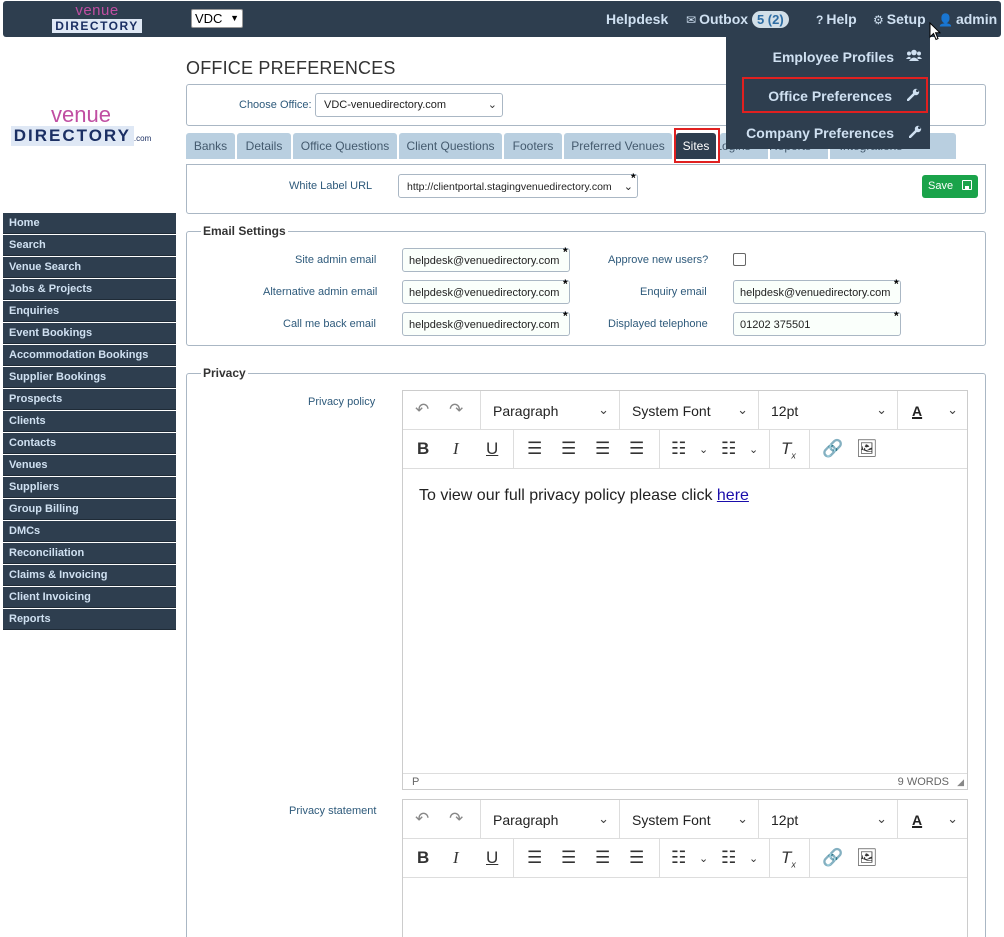 This screenshot has height=937, width=1004. Describe the element at coordinates (89, 289) in the screenshot. I see `sidebar-item-jobs-projects: Jobs & Projects` at that location.